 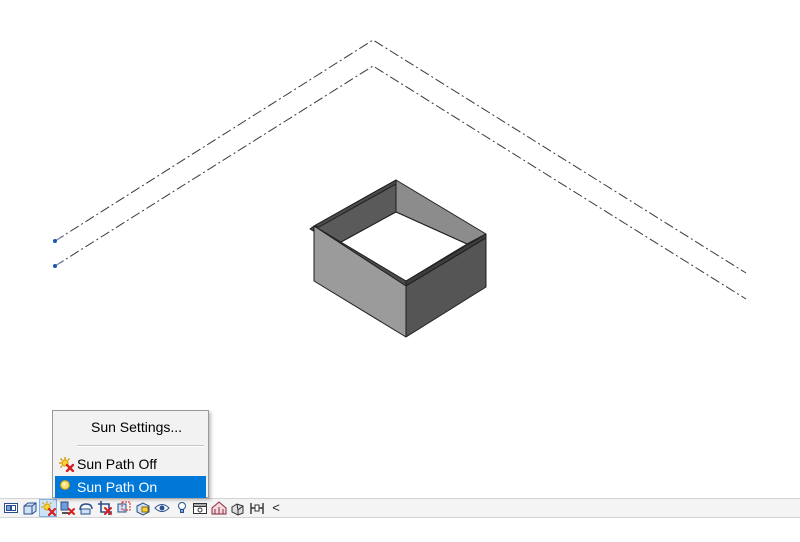 What do you see at coordinates (66, 487) in the screenshot?
I see `sun-on-icon` at bounding box center [66, 487].